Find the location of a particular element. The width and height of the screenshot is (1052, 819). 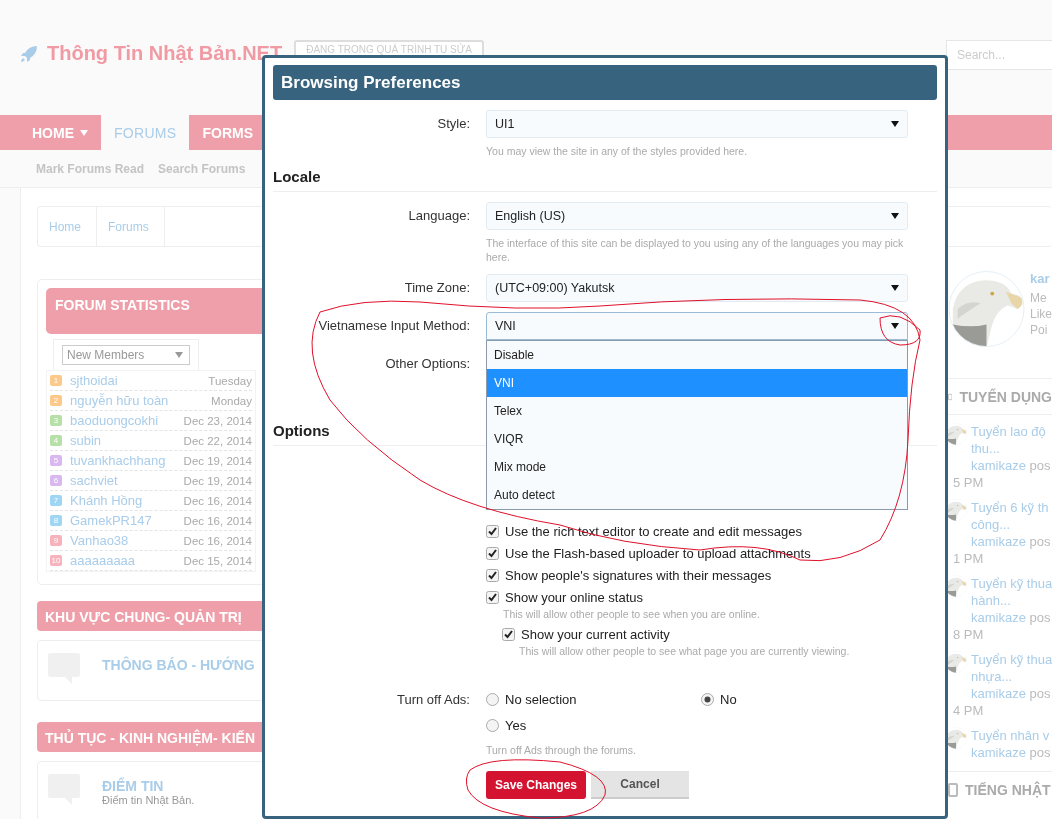

section-heading: Locale is located at coordinates (605, 178).